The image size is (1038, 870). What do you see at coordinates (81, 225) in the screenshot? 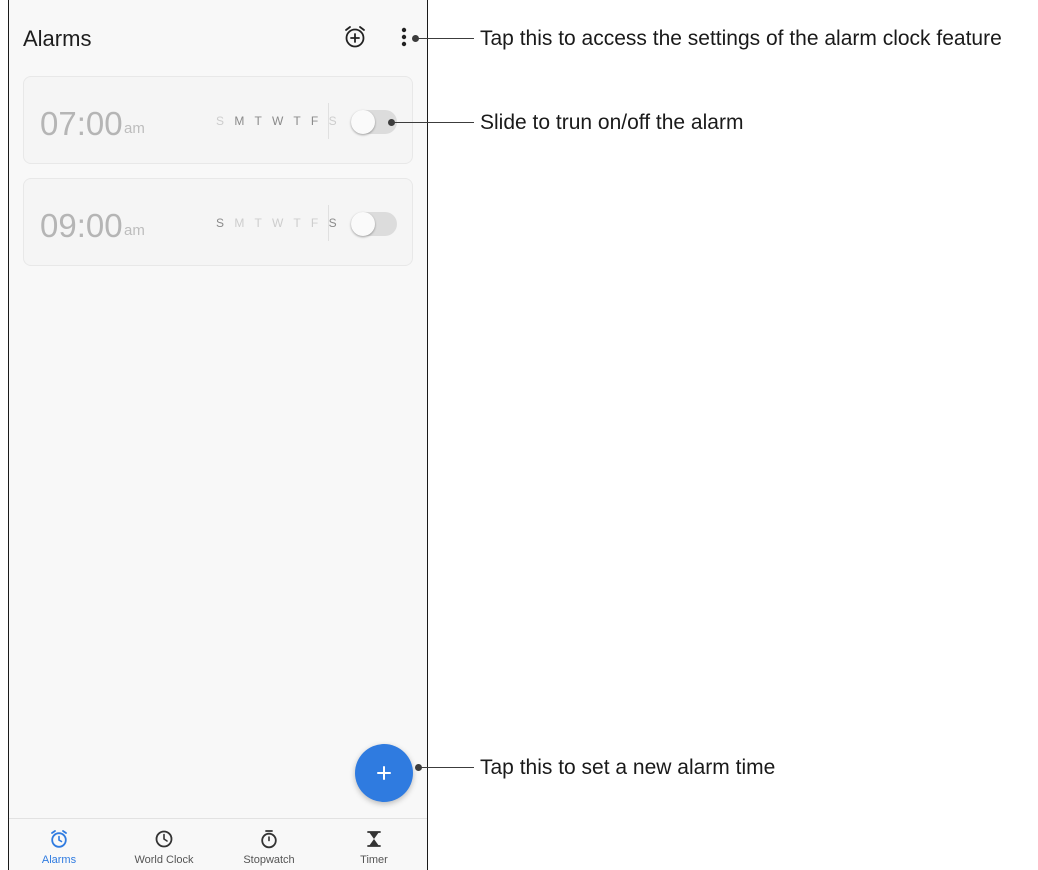
I see `alarm-time: 09:00` at bounding box center [81, 225].